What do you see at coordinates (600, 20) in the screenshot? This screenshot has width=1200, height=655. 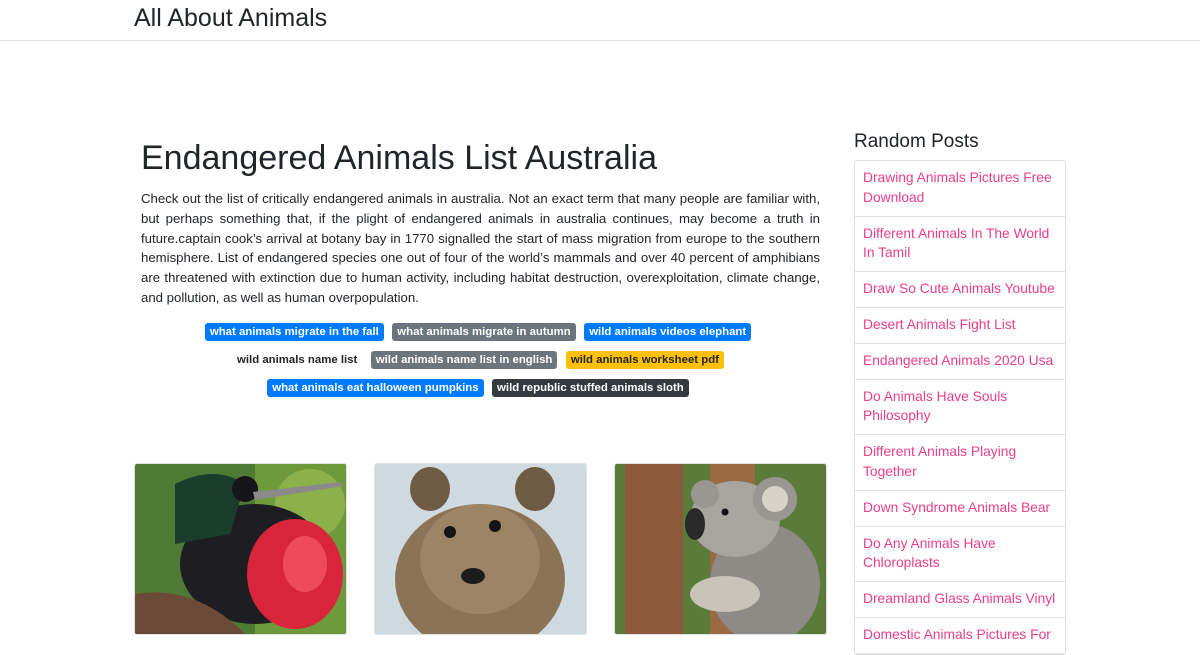 I see `top-navbar: All About Animals` at bounding box center [600, 20].